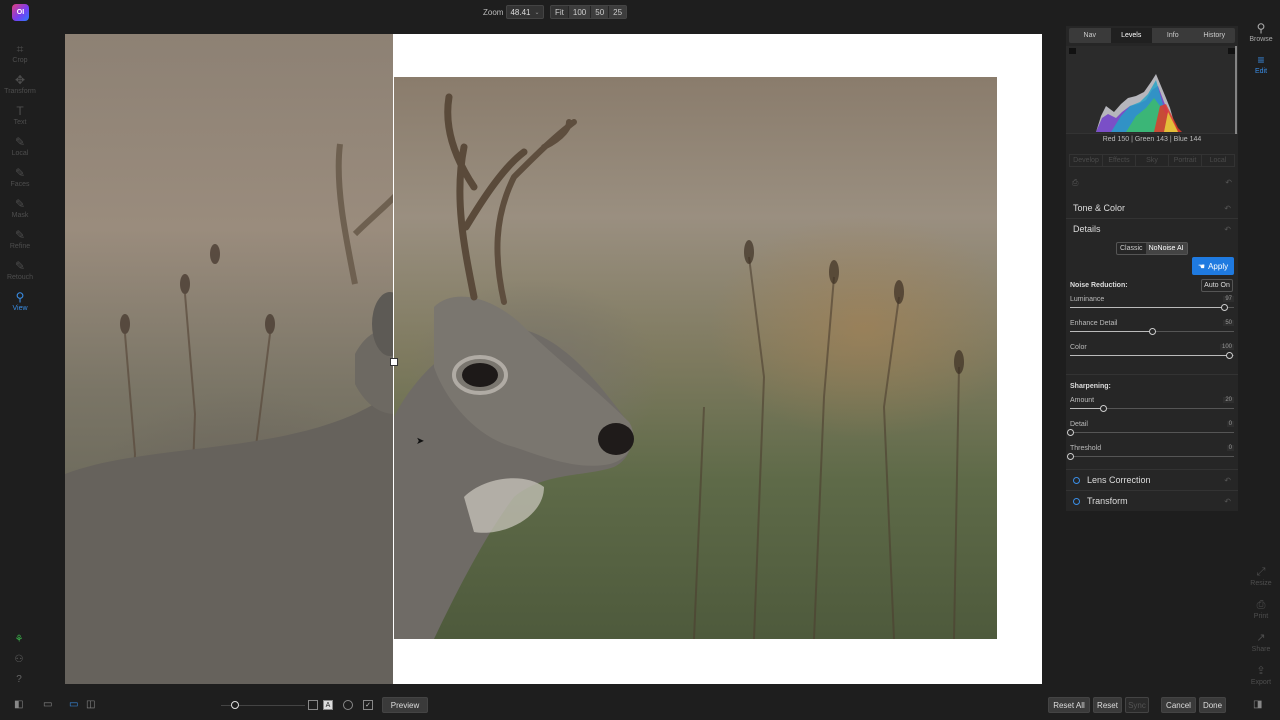 This screenshot has height=720, width=1280. I want to click on sharpening-slider-row: Amount 20, so click(1152, 408).